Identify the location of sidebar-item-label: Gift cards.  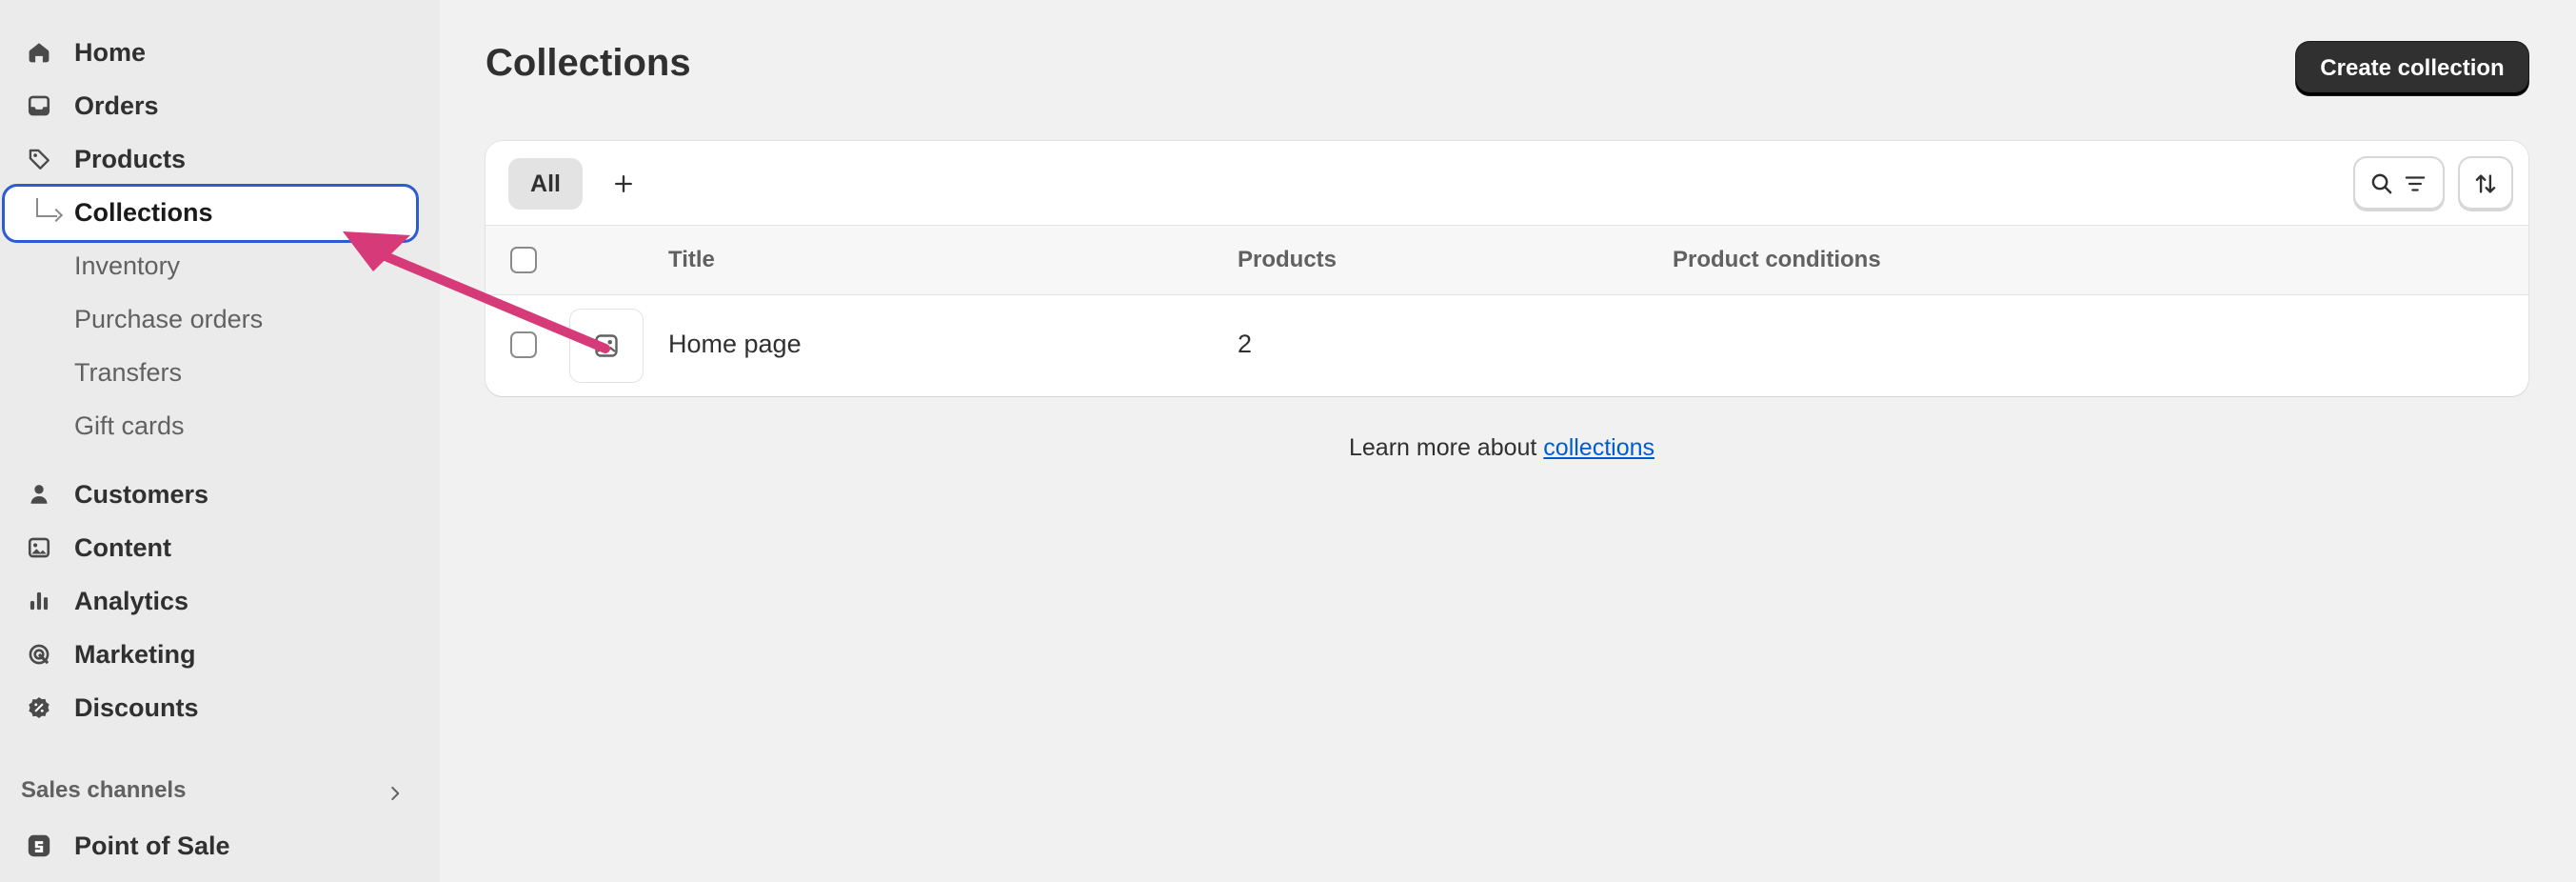
(129, 426).